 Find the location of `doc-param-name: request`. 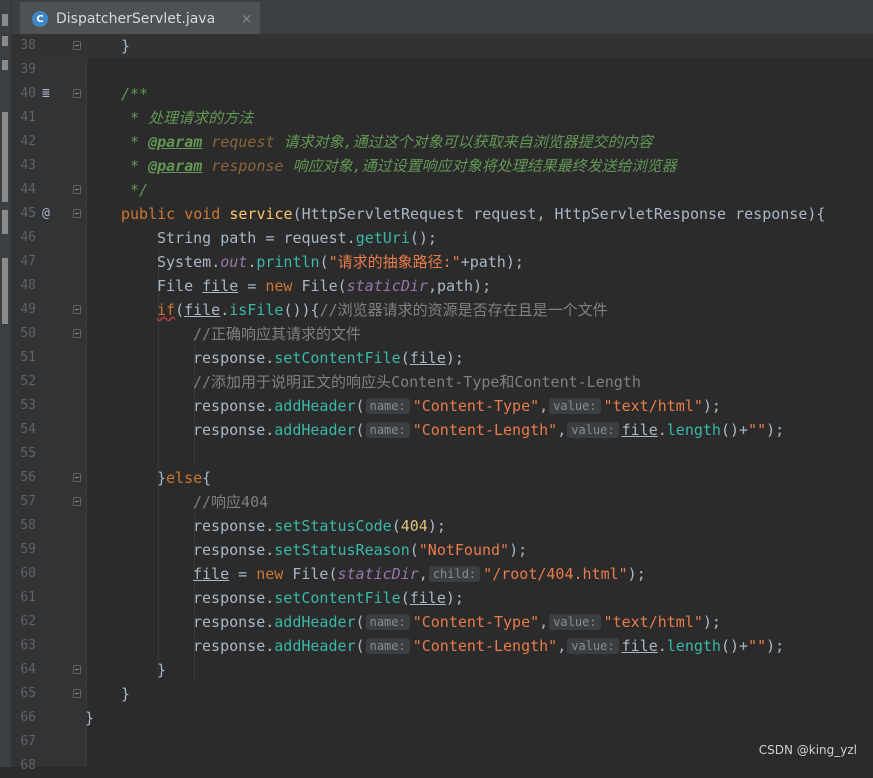

doc-param-name: request is located at coordinates (243, 142).